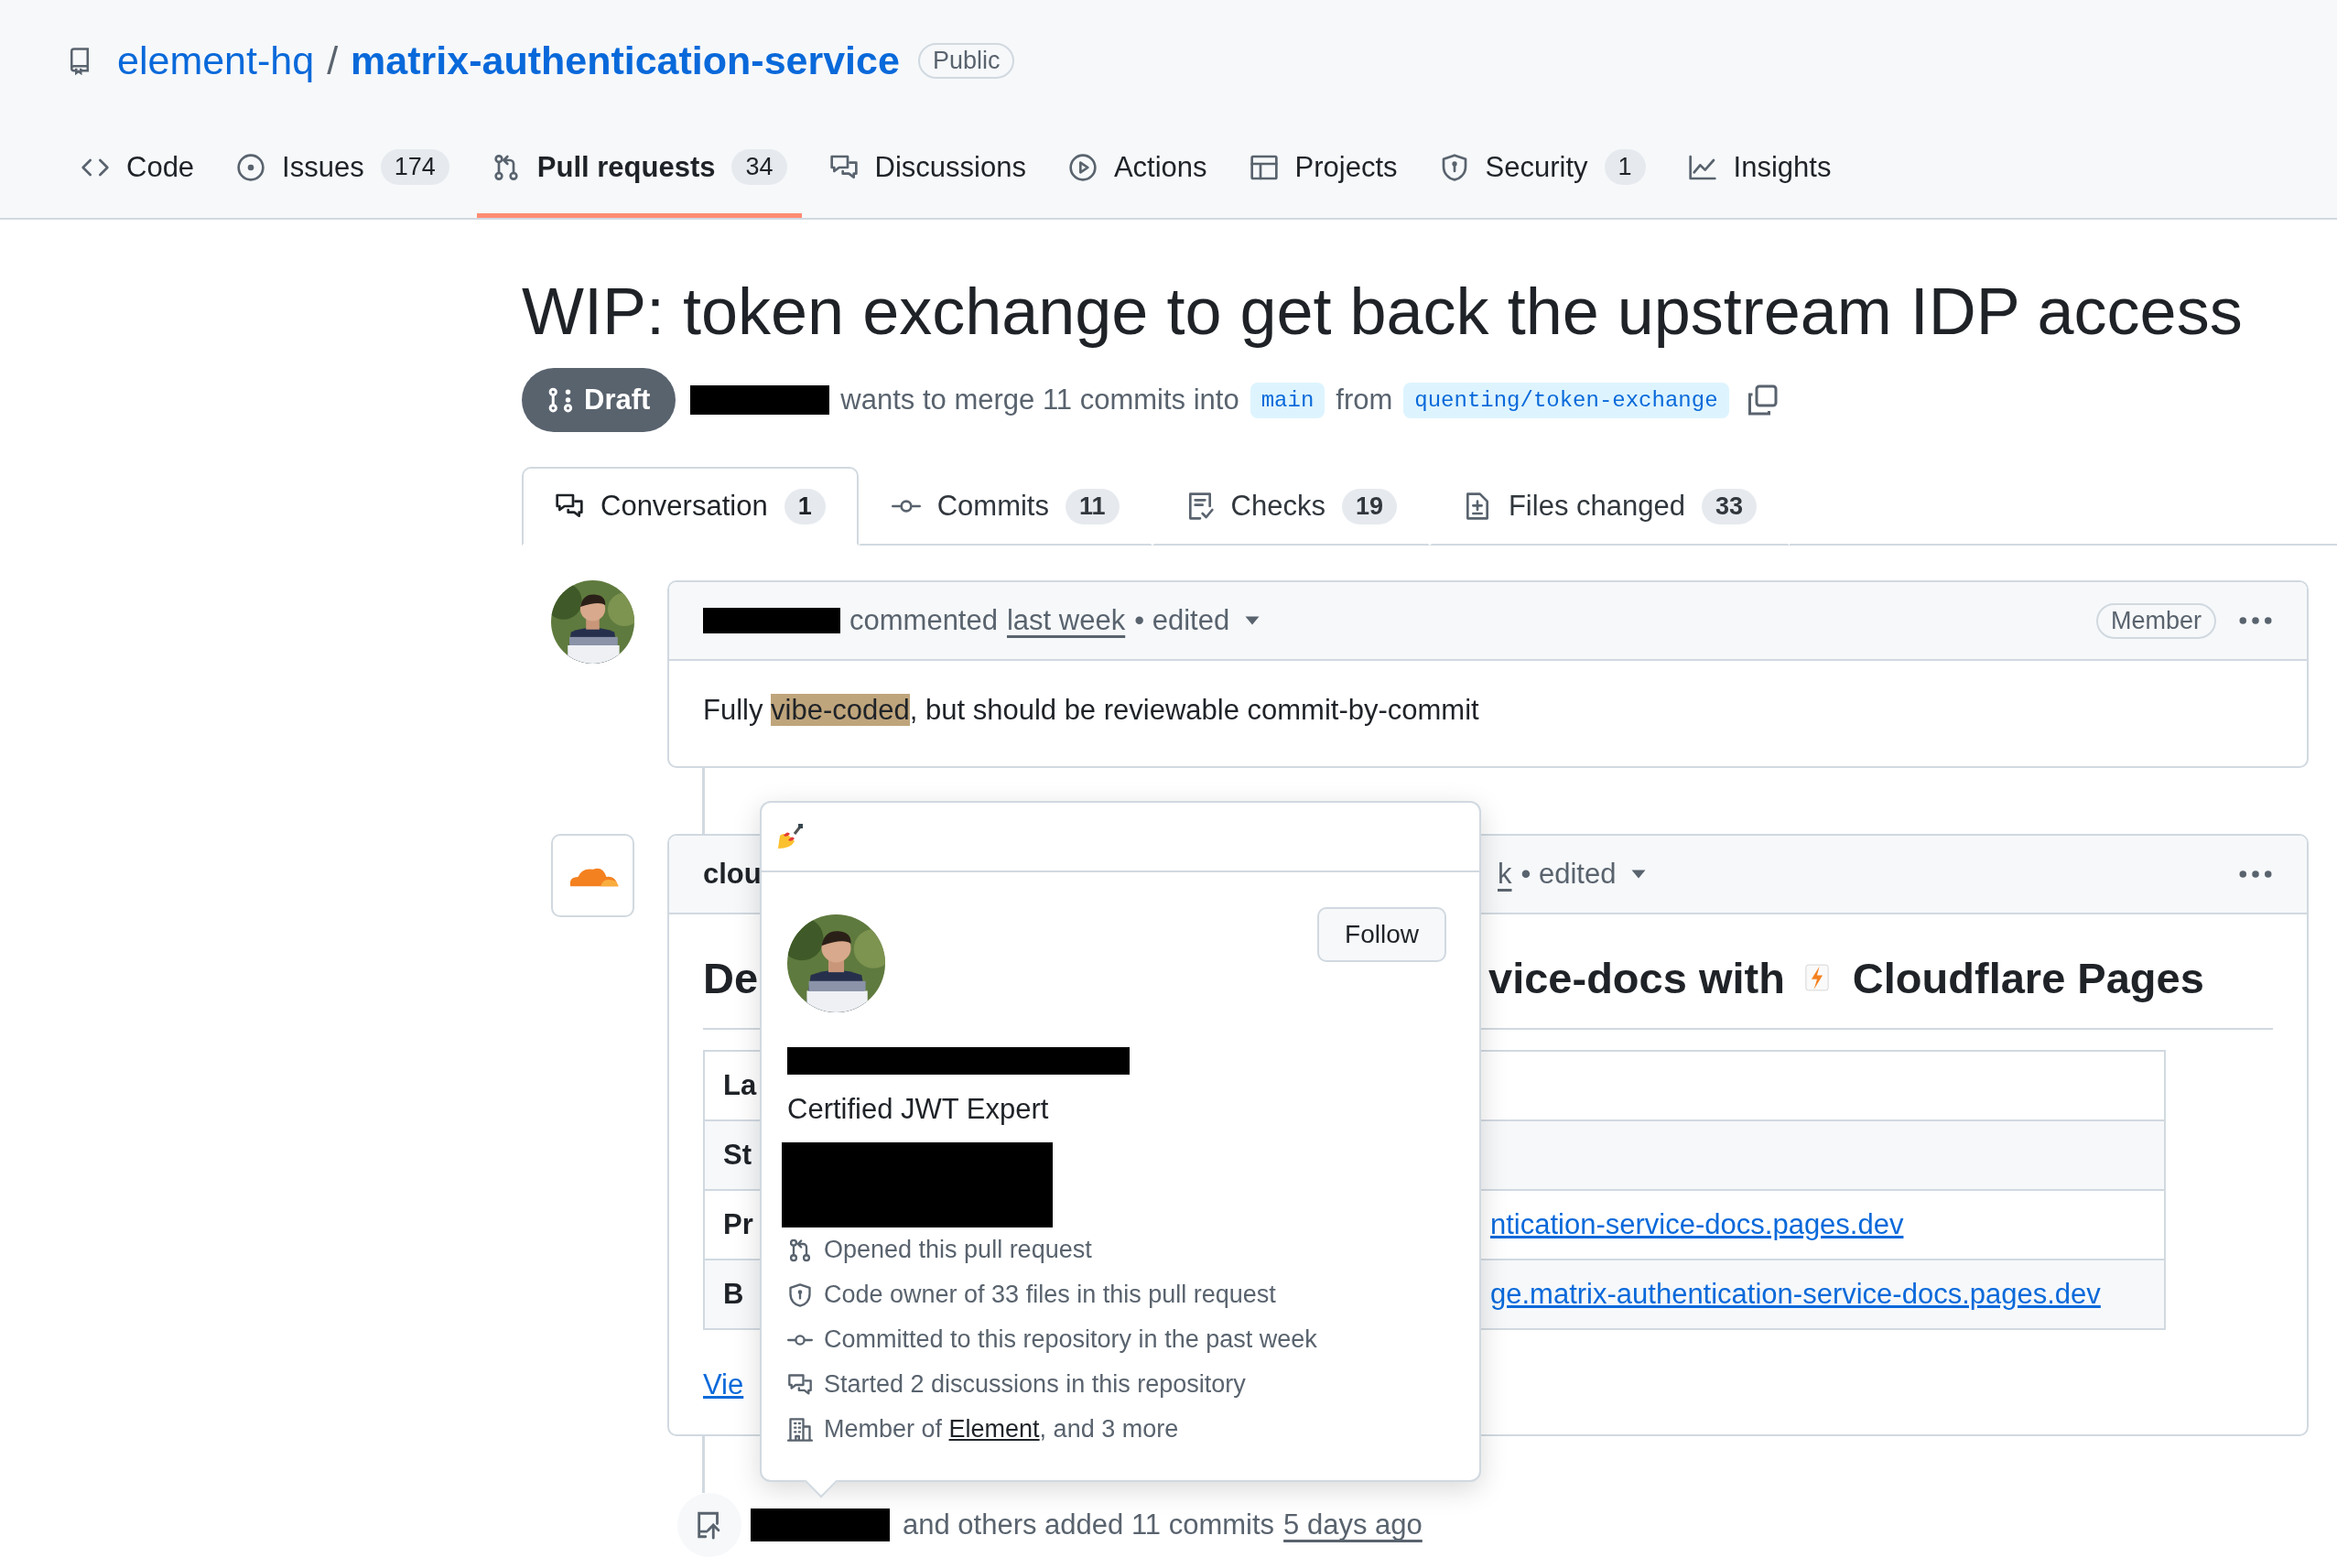  Describe the element at coordinates (1542, 169) in the screenshot. I see `nav-tab: Security 1` at that location.